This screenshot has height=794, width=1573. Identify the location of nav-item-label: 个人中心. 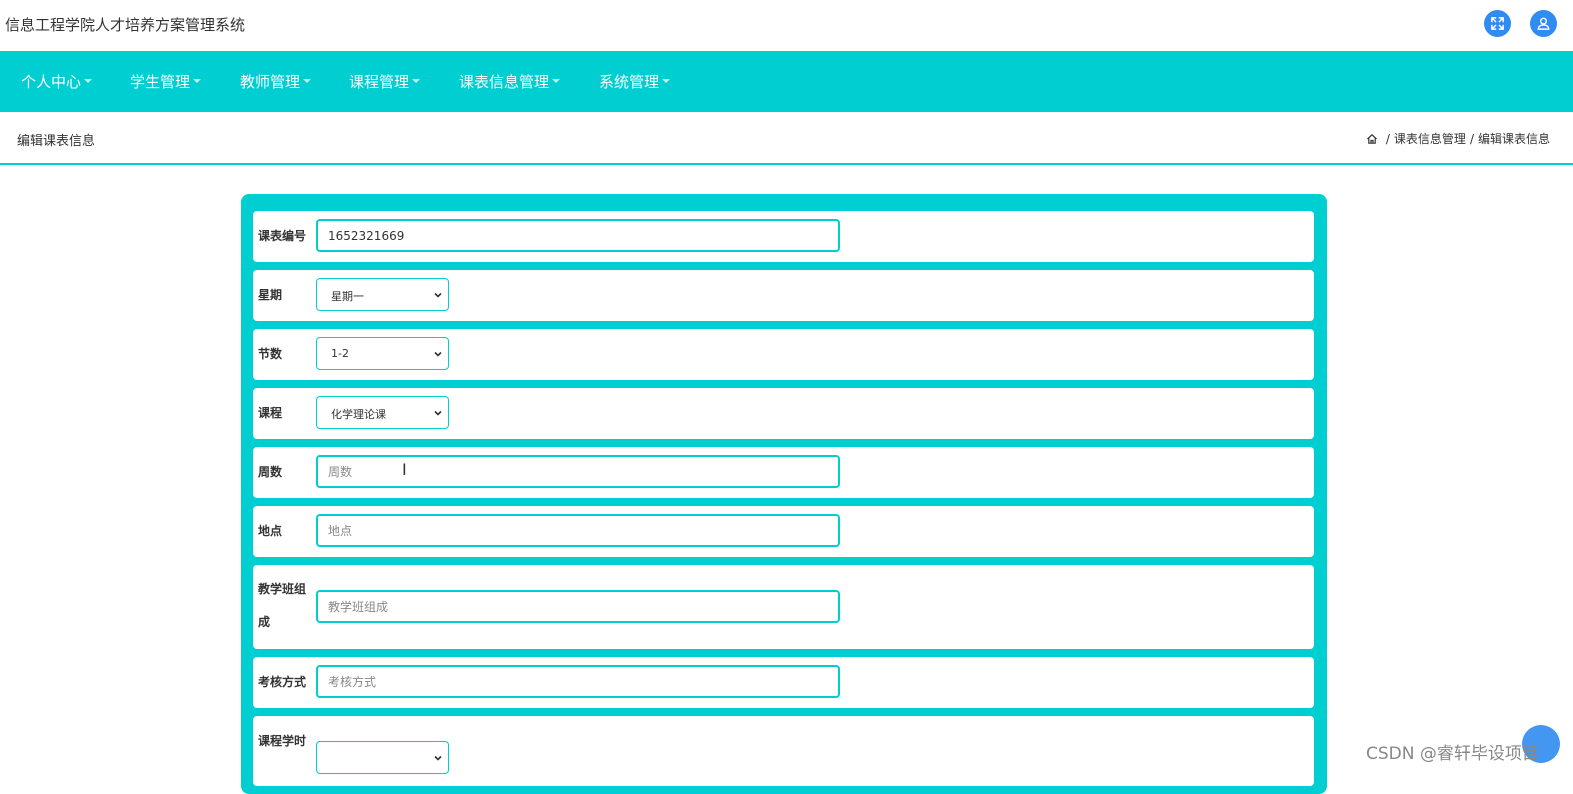
(51, 82).